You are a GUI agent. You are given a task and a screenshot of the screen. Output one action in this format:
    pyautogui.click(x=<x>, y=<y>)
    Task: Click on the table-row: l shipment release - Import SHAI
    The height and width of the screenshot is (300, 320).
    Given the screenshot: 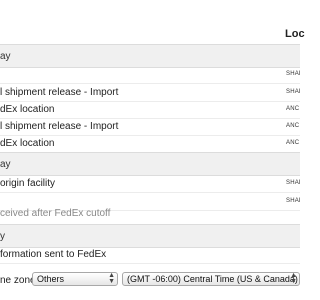 What is the action you would take?
    pyautogui.click(x=150, y=93)
    